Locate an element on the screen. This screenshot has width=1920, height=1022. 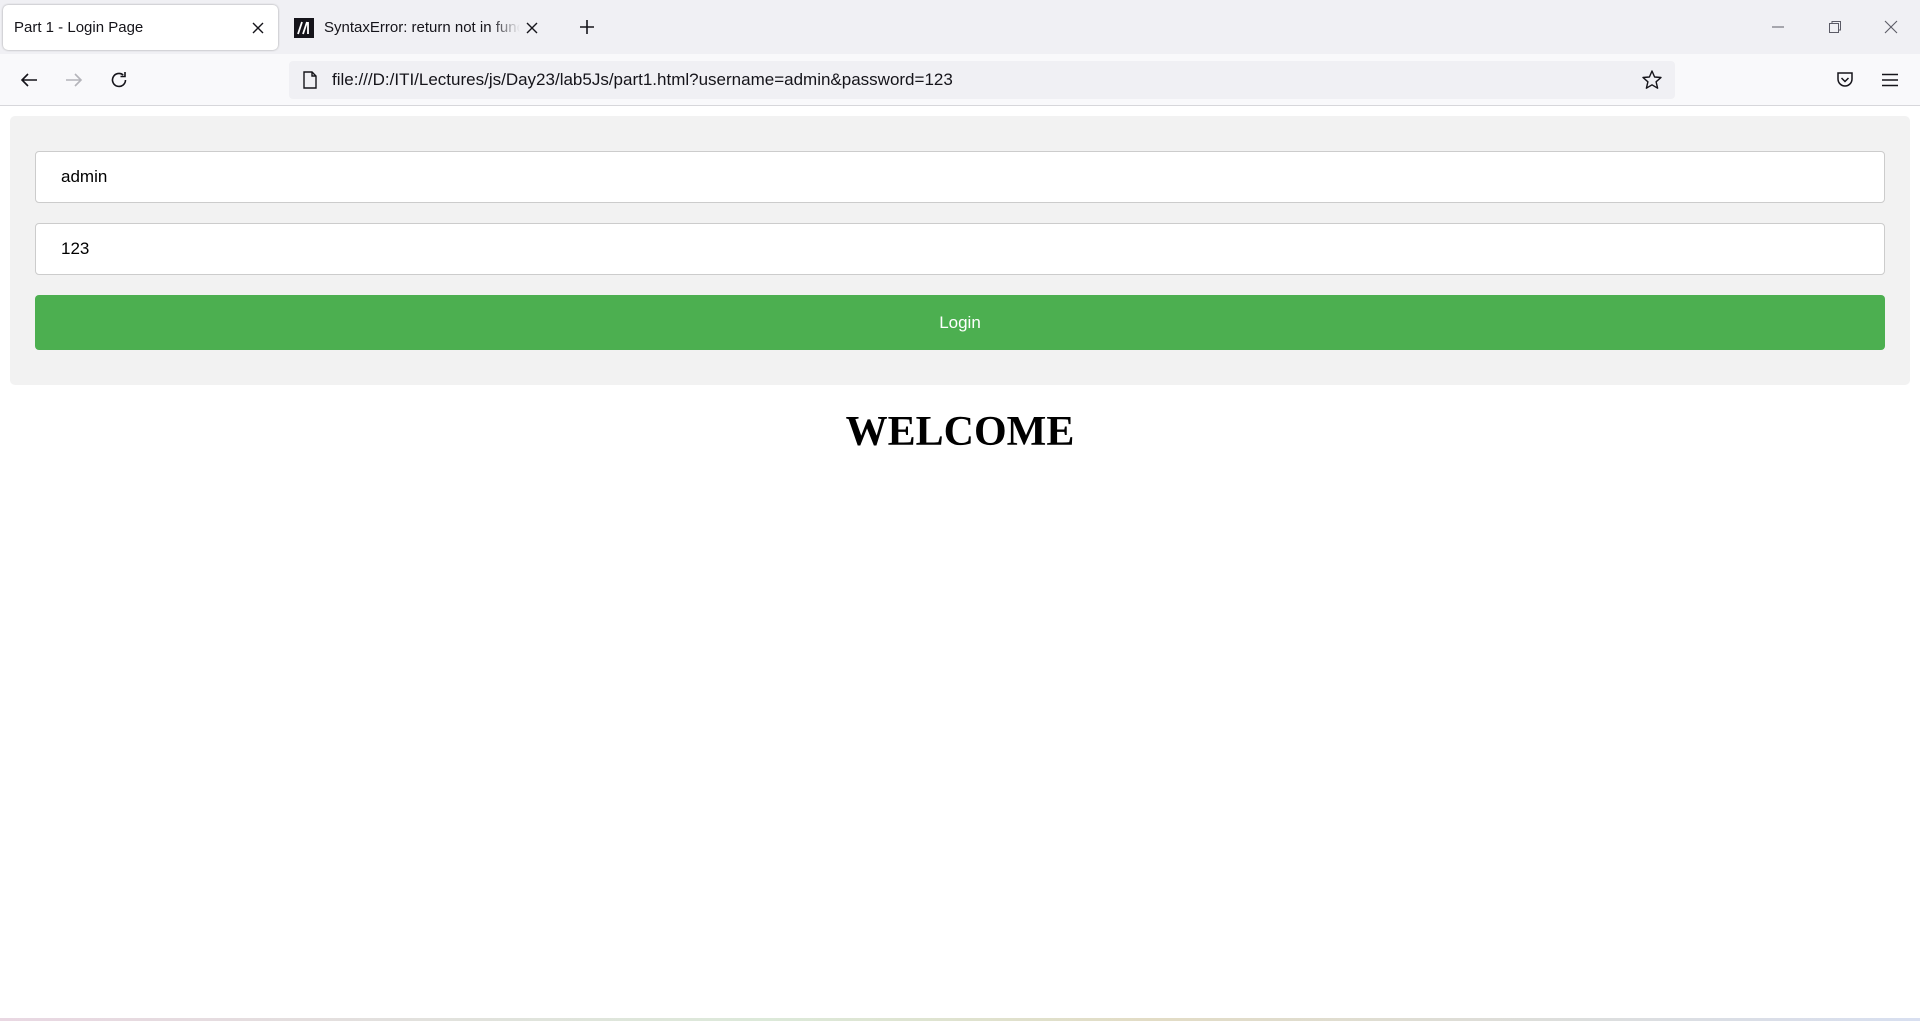
mdn-icon is located at coordinates (304, 27).